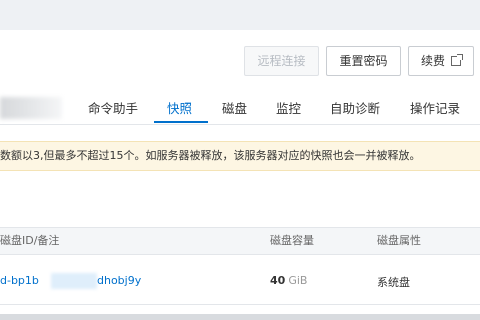 Image resolution: width=480 pixels, height=320 pixels. I want to click on renew-button: 续费, so click(441, 61).